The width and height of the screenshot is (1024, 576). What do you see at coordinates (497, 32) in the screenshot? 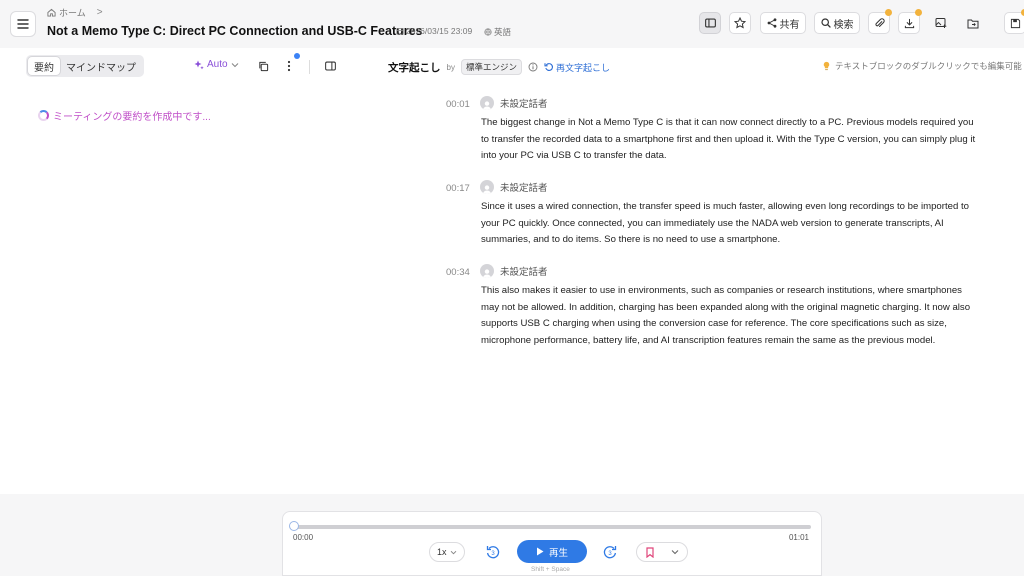
I see `language-indicator: 英語` at bounding box center [497, 32].